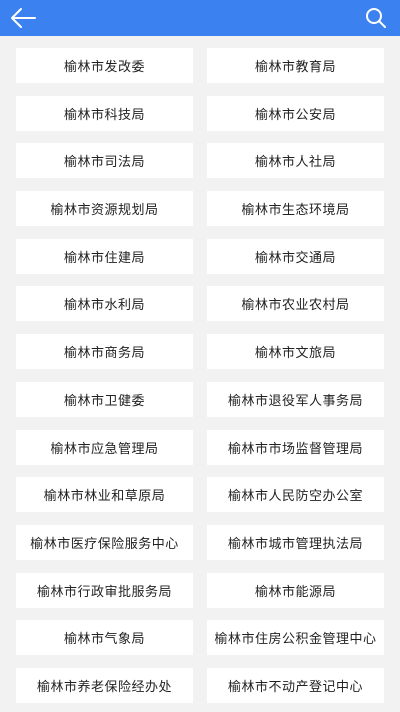 This screenshot has width=400, height=712. What do you see at coordinates (295, 352) in the screenshot?
I see `department-button: 榆林市文旅局` at bounding box center [295, 352].